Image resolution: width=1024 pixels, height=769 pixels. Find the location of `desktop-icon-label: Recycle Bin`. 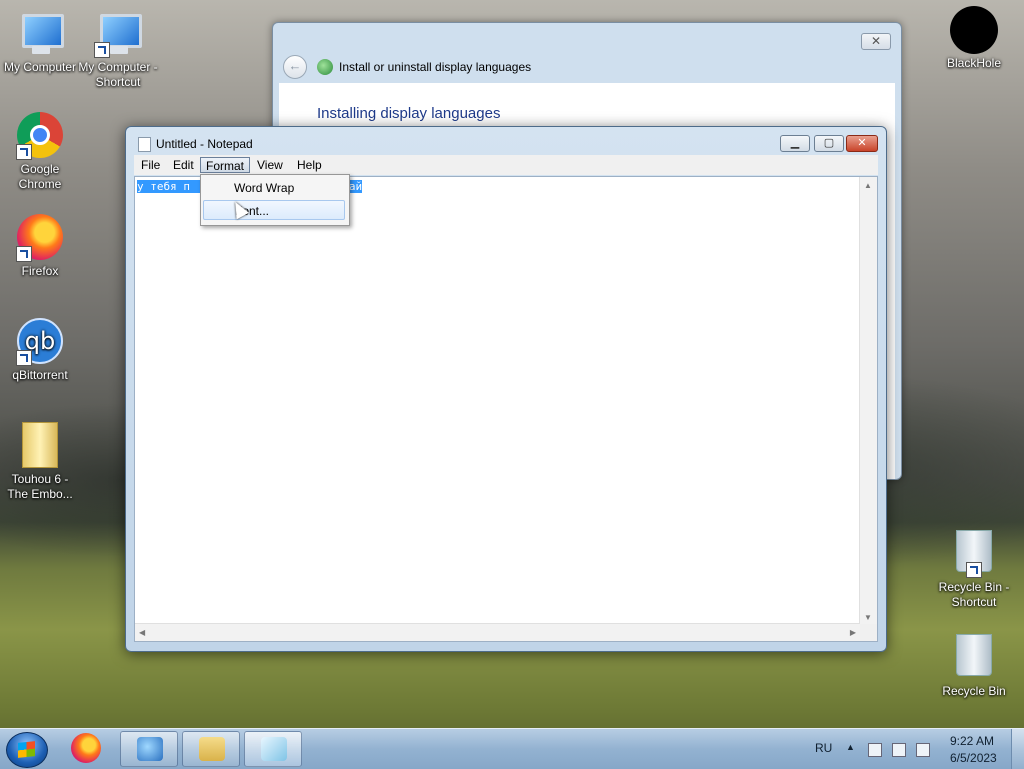

desktop-icon-label: Recycle Bin is located at coordinates (974, 691).